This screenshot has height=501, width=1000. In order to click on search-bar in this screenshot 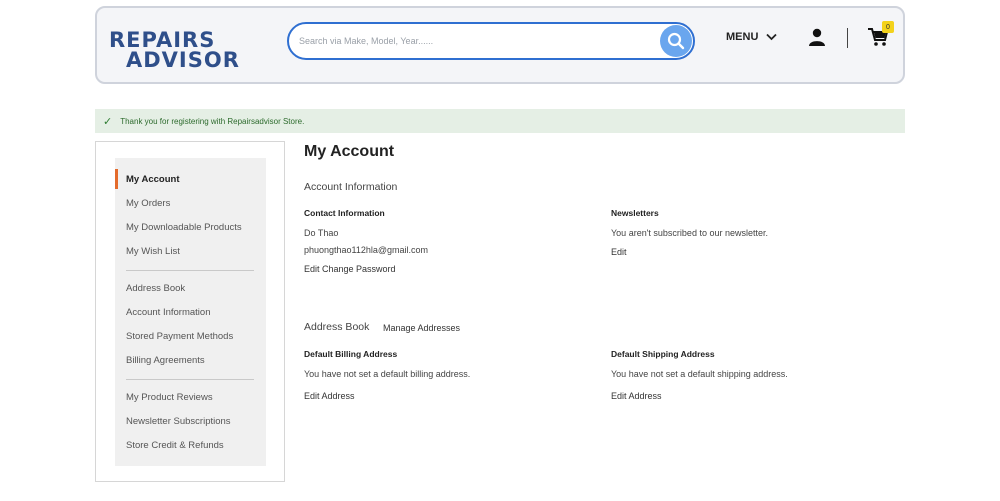, I will do `click(491, 41)`.